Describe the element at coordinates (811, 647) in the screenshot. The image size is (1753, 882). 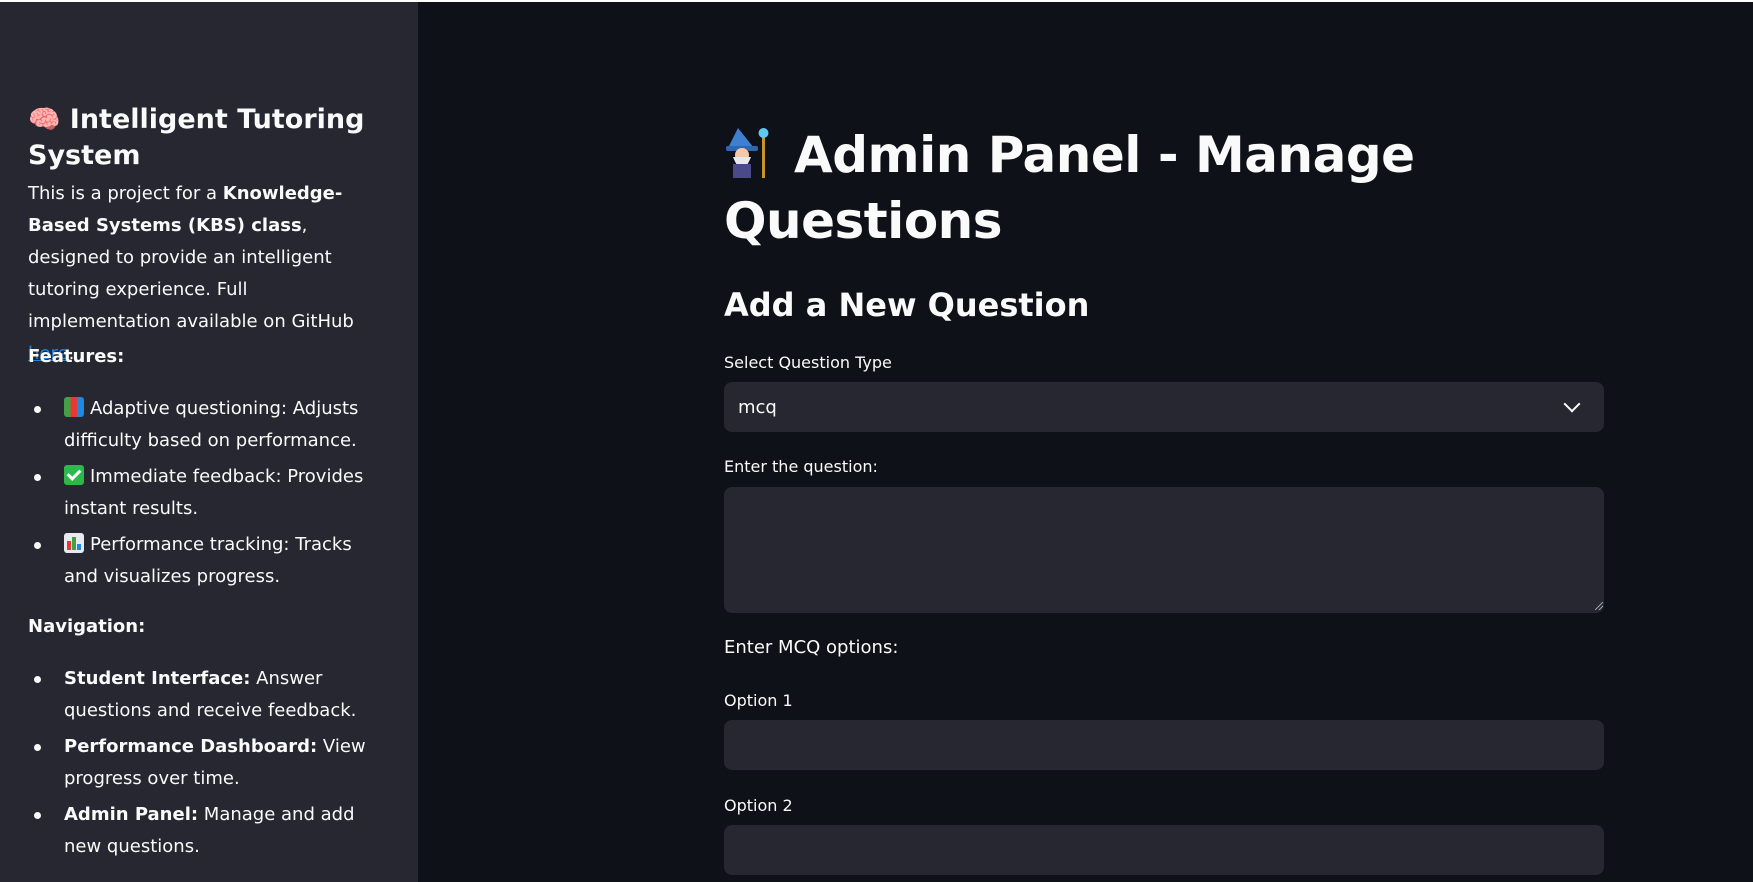
I see `mcq-options-heading: Enter MCQ options:` at that location.